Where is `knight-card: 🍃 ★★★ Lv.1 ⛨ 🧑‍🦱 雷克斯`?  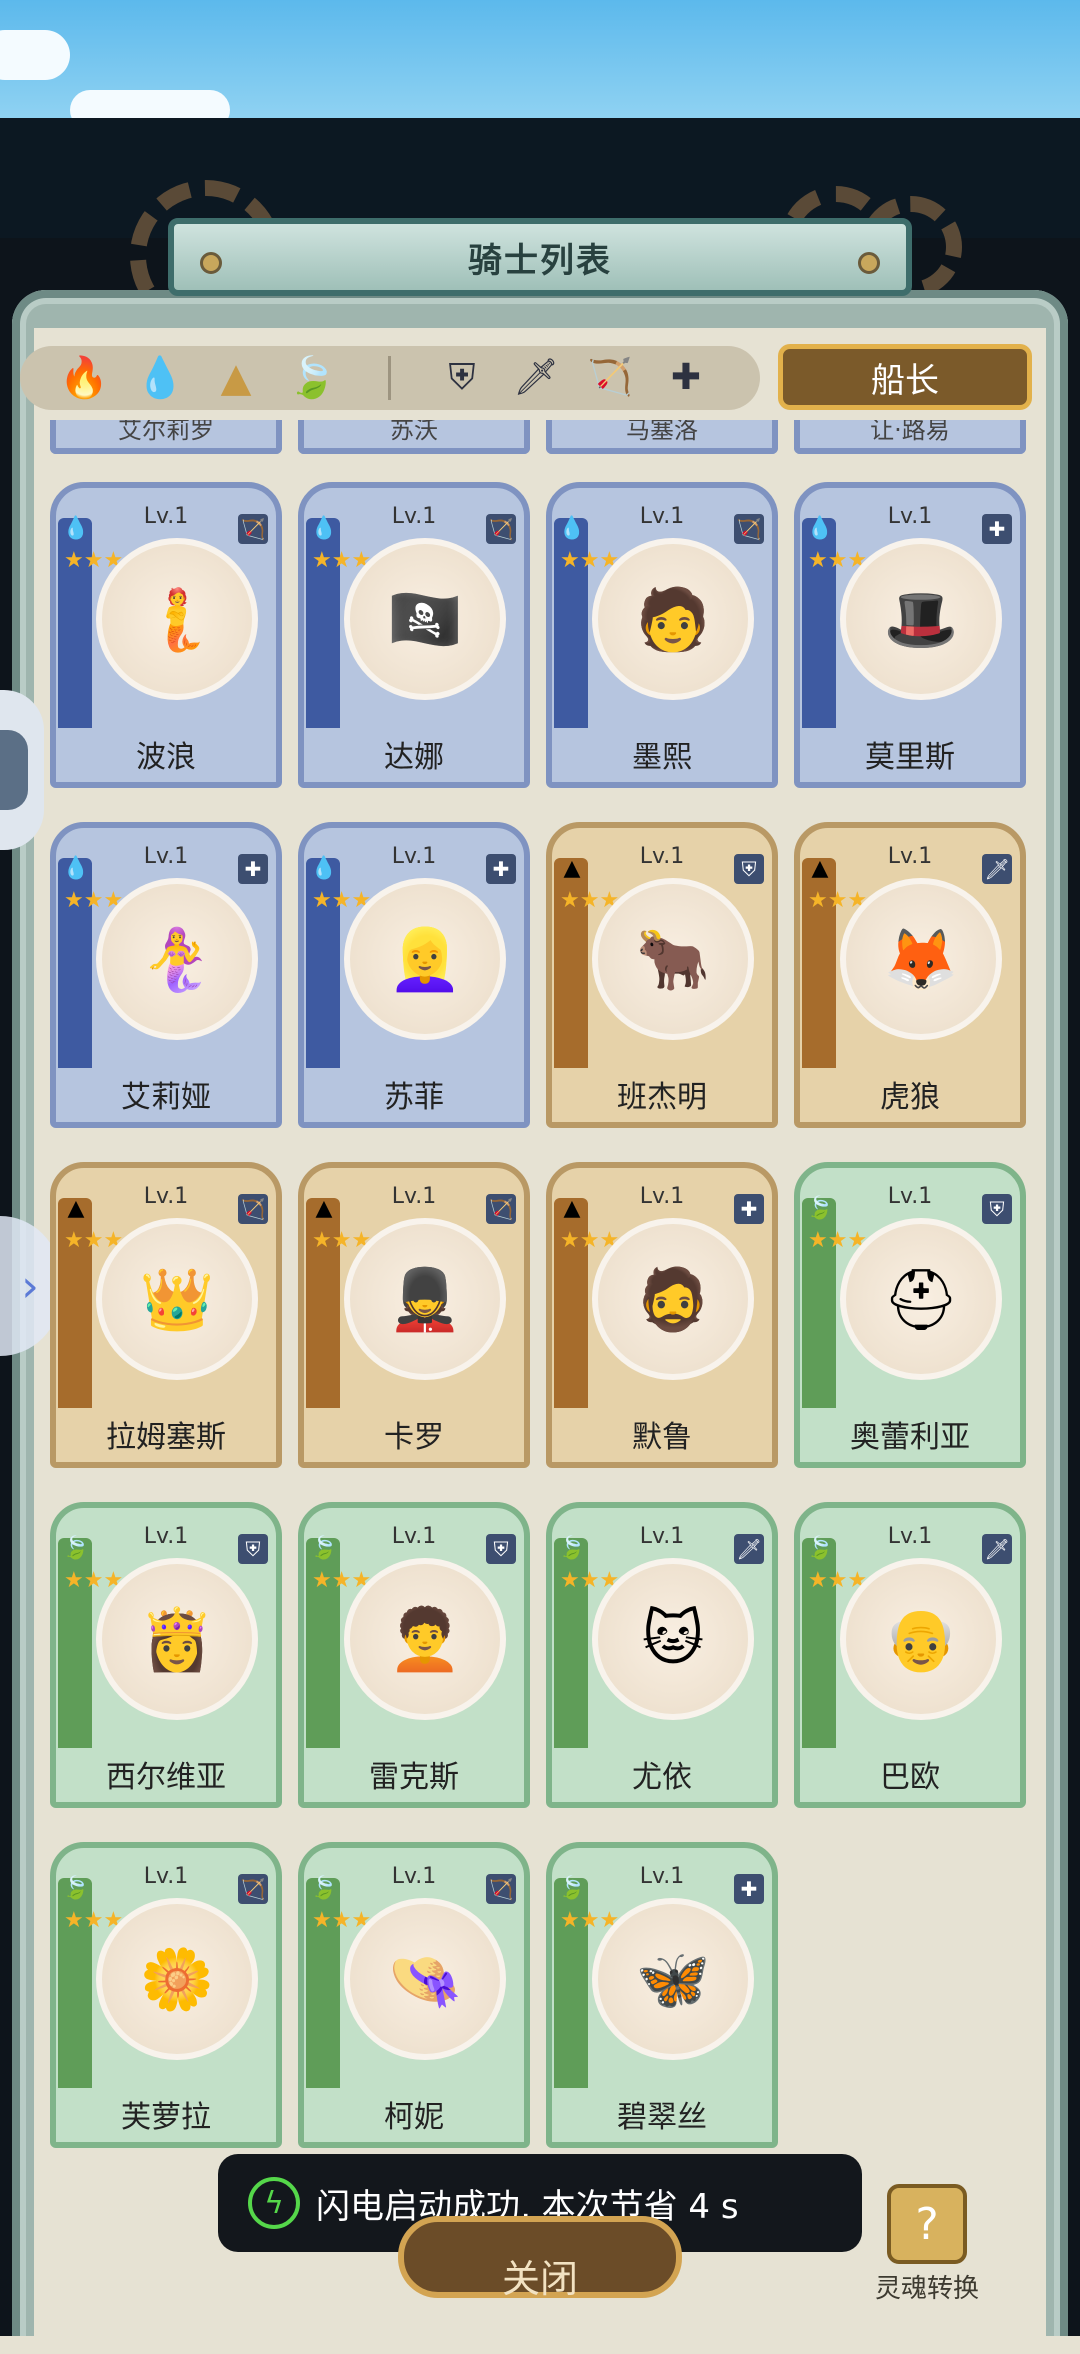
knight-card: 🍃 ★★★ Lv.1 ⛨ 🧑‍🦱 雷克斯 is located at coordinates (414, 1655).